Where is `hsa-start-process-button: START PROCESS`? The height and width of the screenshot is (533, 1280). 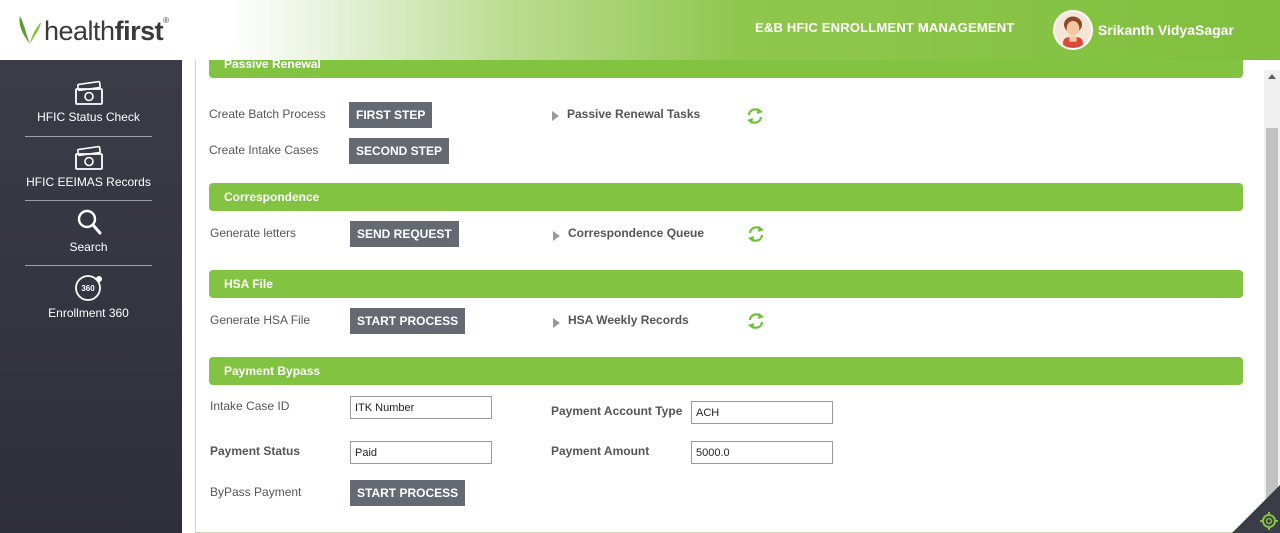 hsa-start-process-button: START PROCESS is located at coordinates (408, 321).